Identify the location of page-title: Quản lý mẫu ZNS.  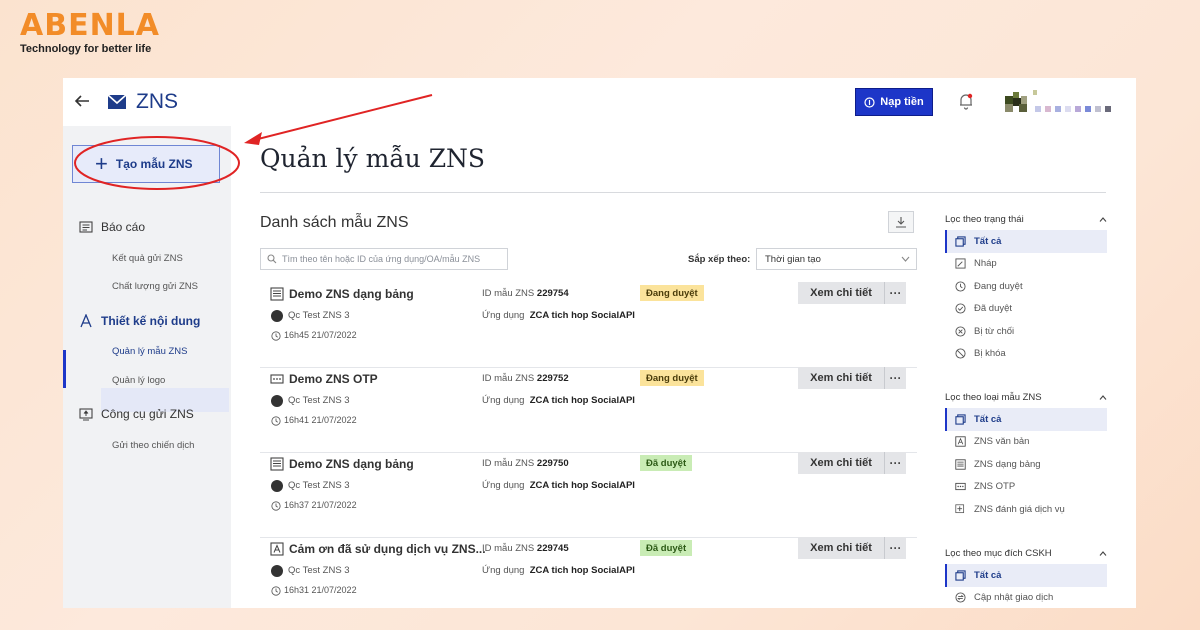
(373, 158).